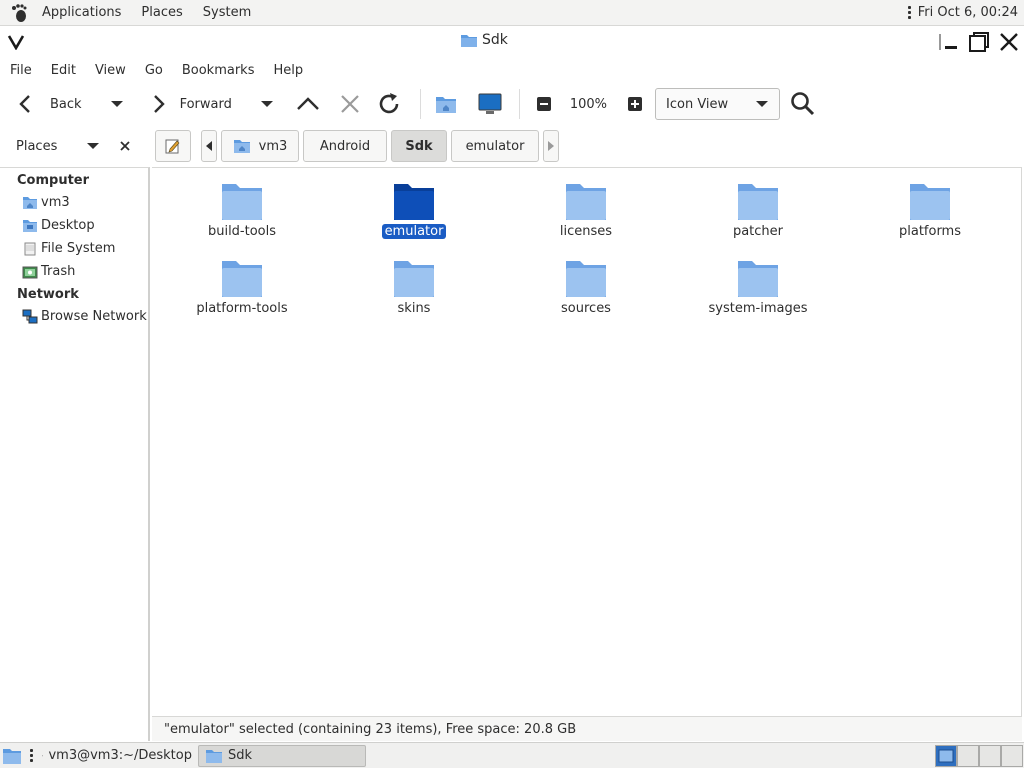 The height and width of the screenshot is (768, 1024). Describe the element at coordinates (81, 12) in the screenshot. I see `applications-menu: Applications` at that location.